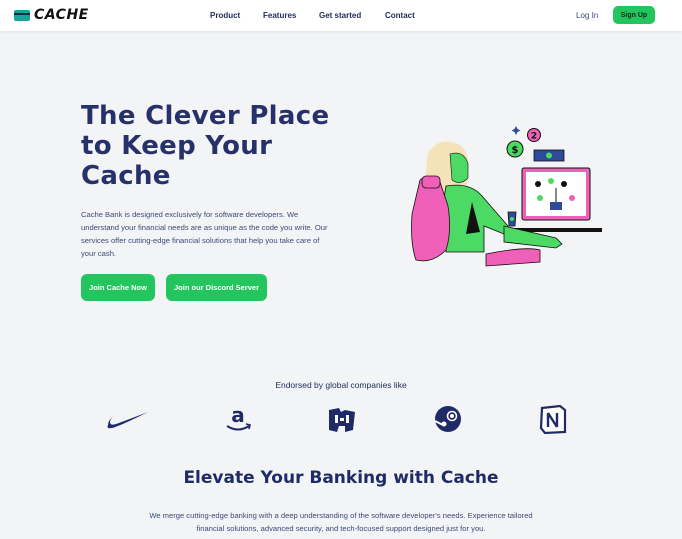 The height and width of the screenshot is (539, 682). I want to click on features-title: Elevate Your Banking with Cache, so click(341, 478).